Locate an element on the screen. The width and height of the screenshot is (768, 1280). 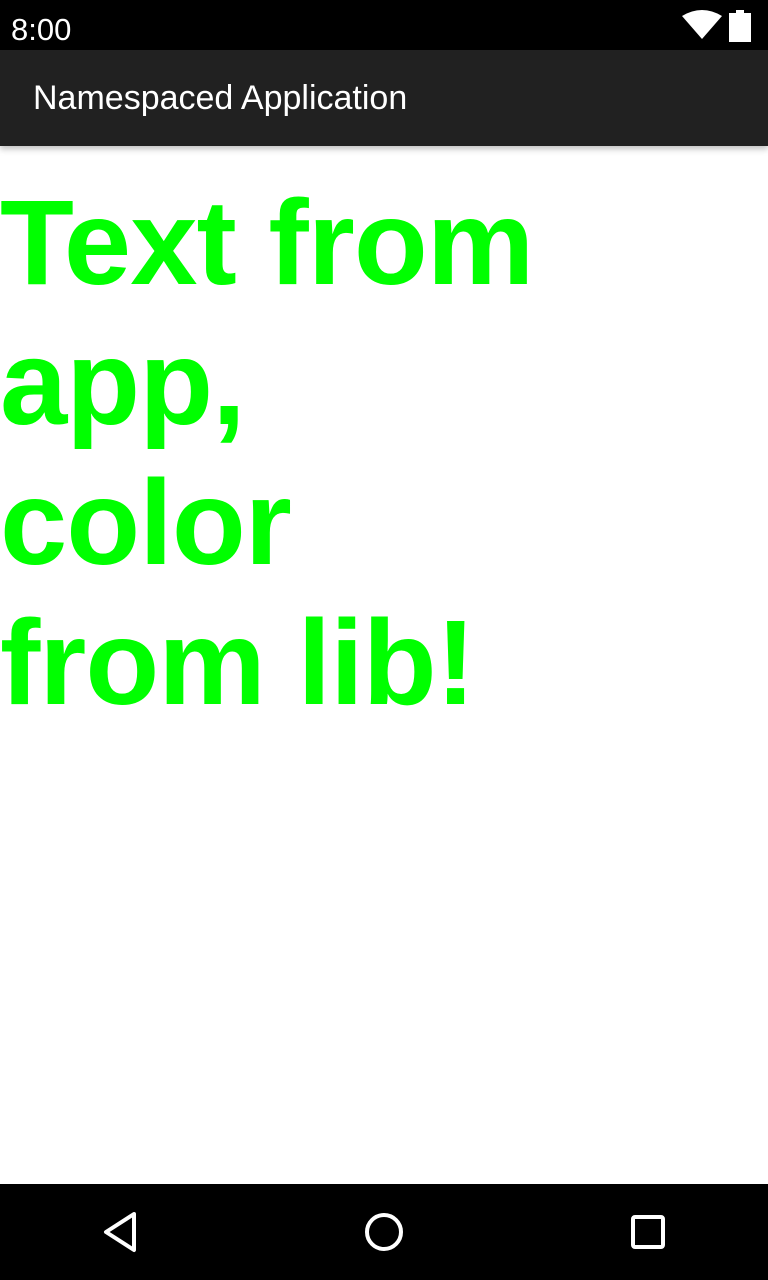
back-icon is located at coordinates (120, 1232).